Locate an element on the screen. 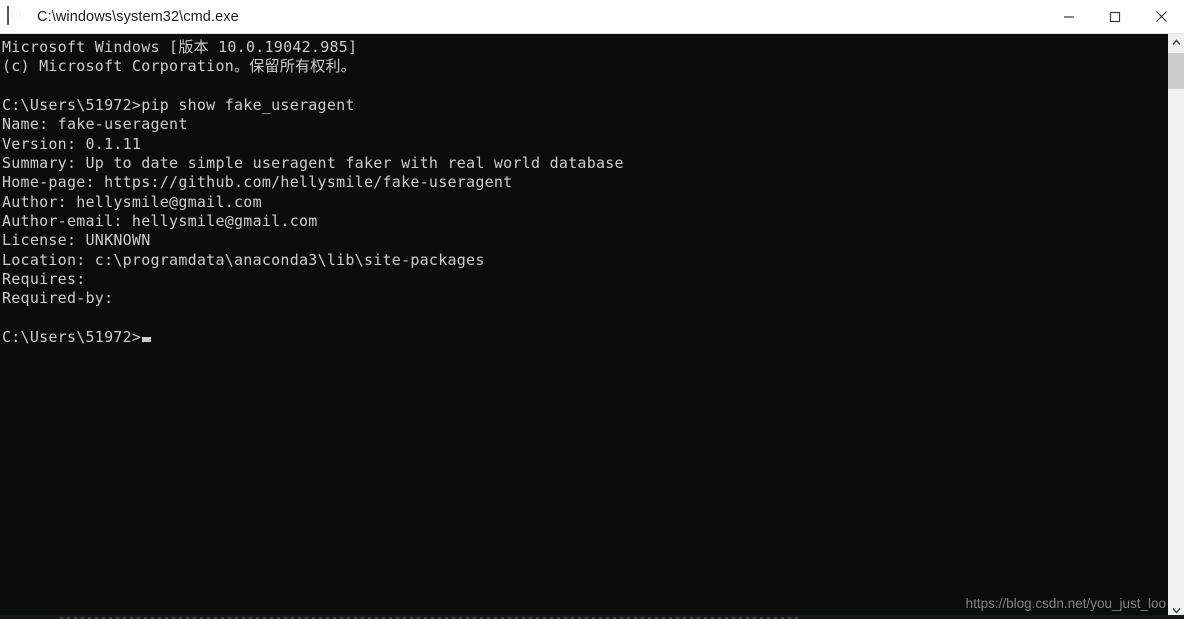  maximize-icon is located at coordinates (1115, 16).